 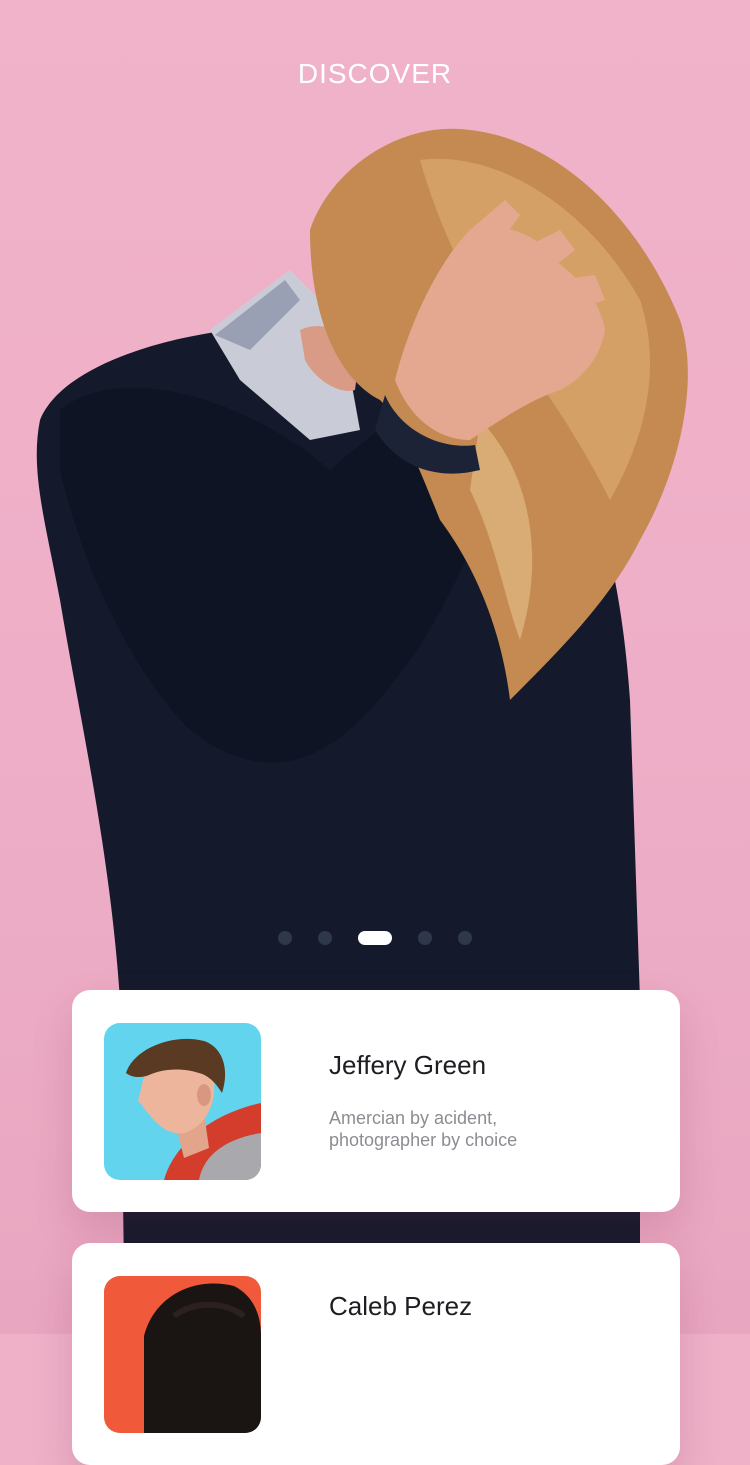 I want to click on page-title: DISCOVER, so click(x=375, y=73).